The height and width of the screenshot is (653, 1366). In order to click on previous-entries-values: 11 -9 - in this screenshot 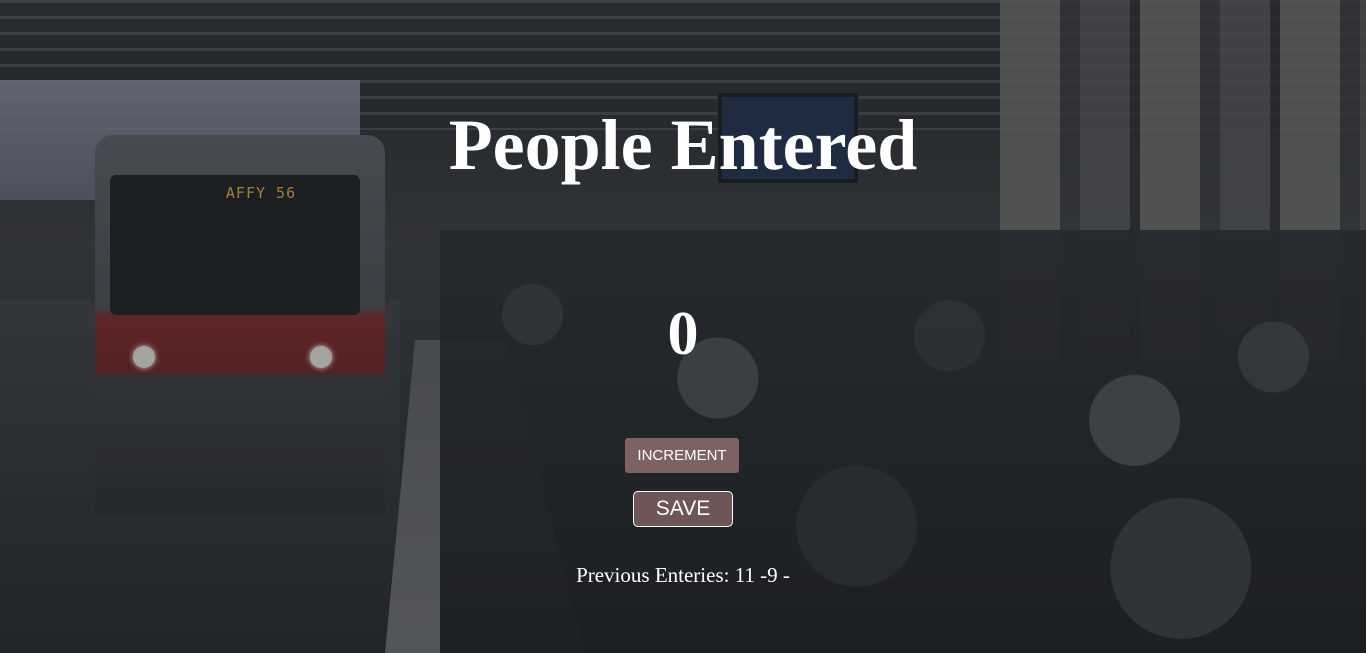, I will do `click(762, 575)`.